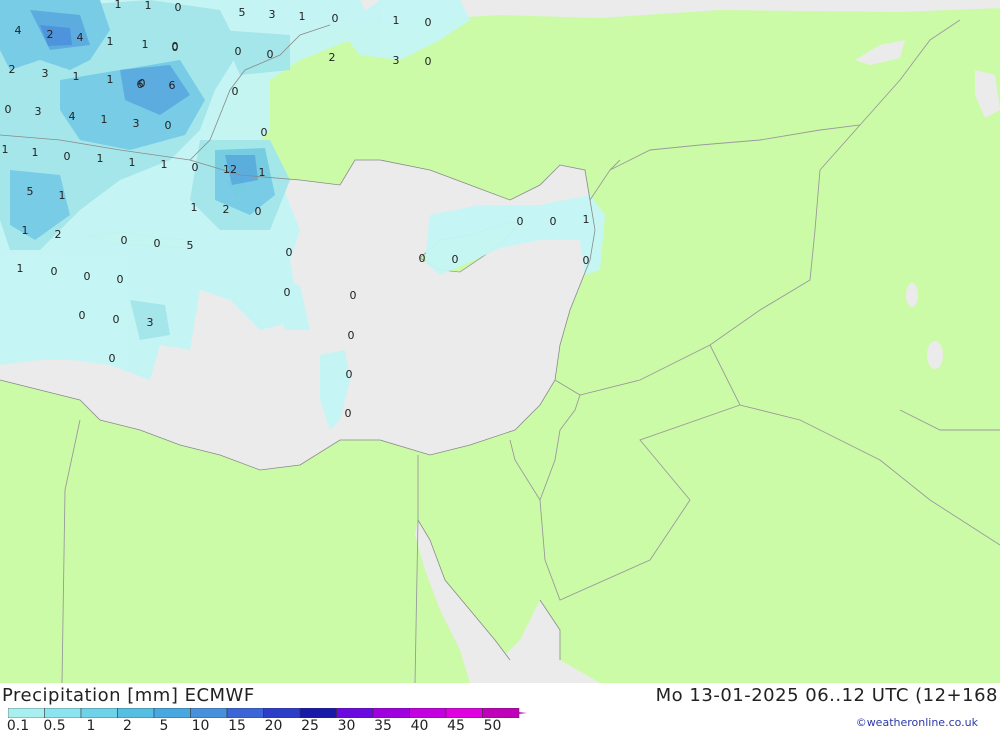 The image size is (1000, 734). What do you see at coordinates (383, 726) in the screenshot?
I see `legend-tick-label: 35` at bounding box center [383, 726].